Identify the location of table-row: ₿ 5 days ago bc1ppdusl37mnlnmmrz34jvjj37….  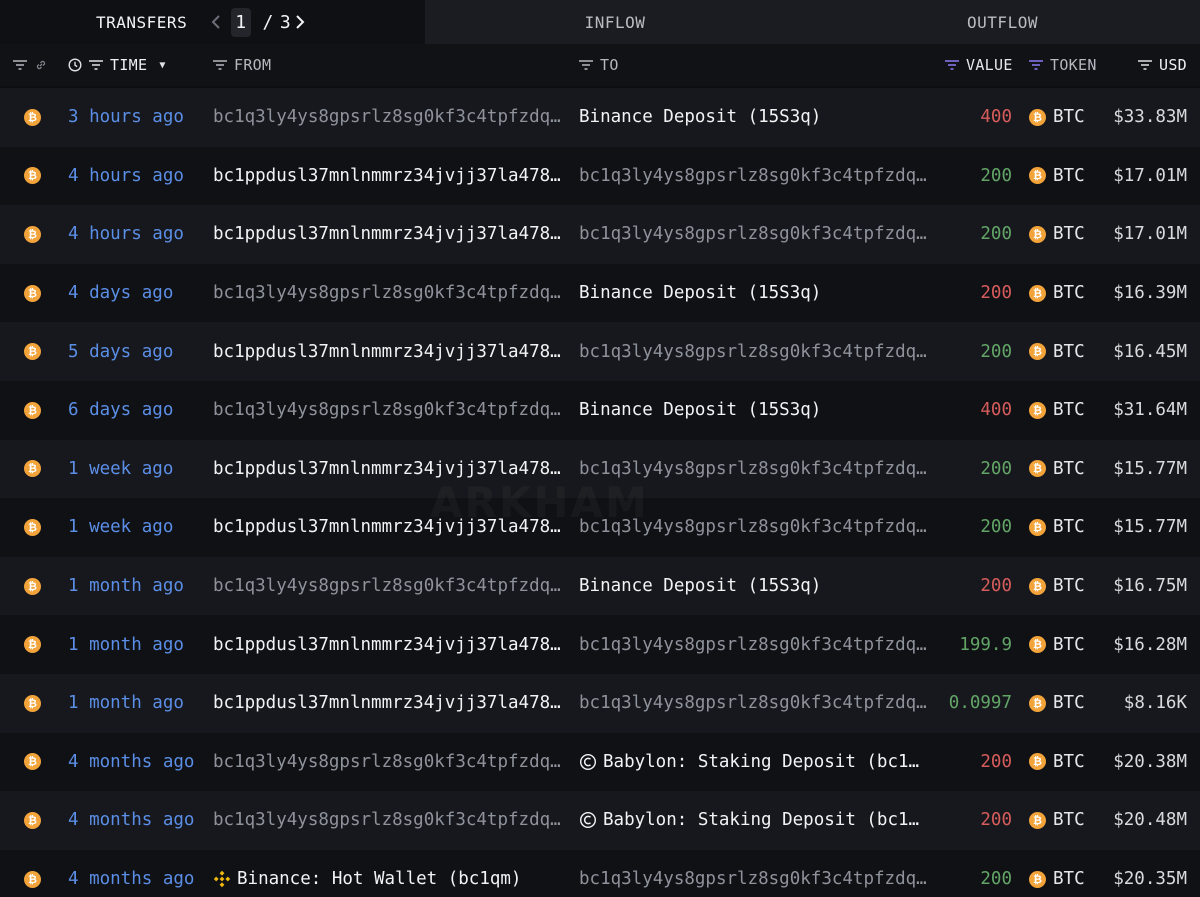
(600, 351).